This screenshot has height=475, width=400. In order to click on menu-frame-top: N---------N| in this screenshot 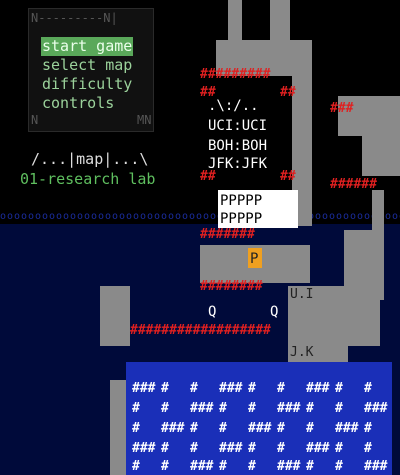, I will do `click(74, 18)`.